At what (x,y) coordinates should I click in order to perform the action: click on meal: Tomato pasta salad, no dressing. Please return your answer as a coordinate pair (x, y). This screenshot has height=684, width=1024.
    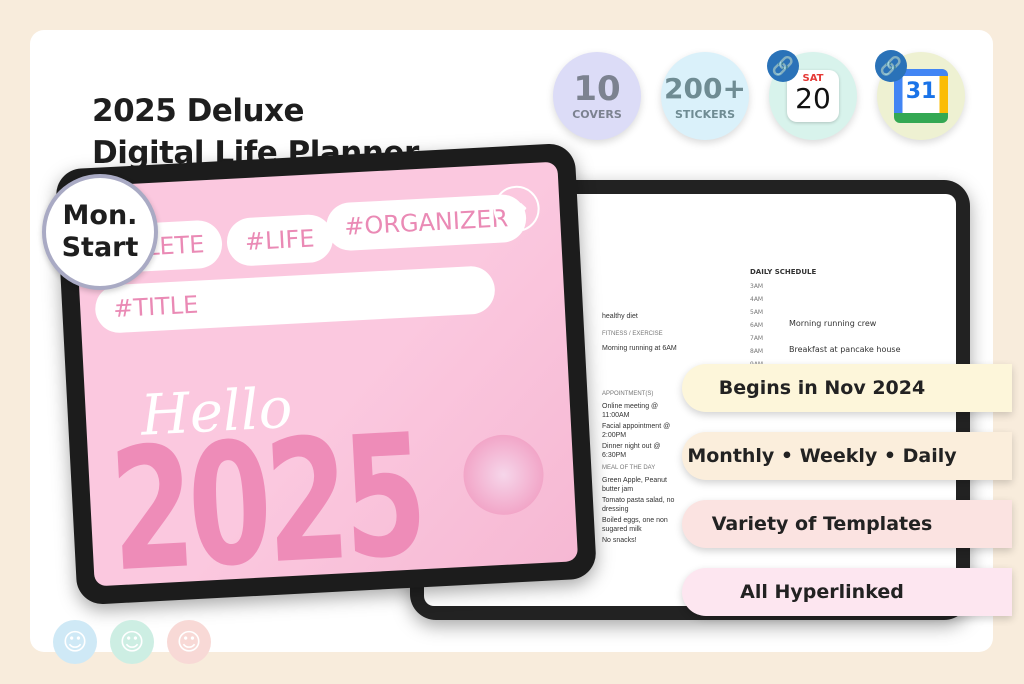
    Looking at the image, I should click on (638, 505).